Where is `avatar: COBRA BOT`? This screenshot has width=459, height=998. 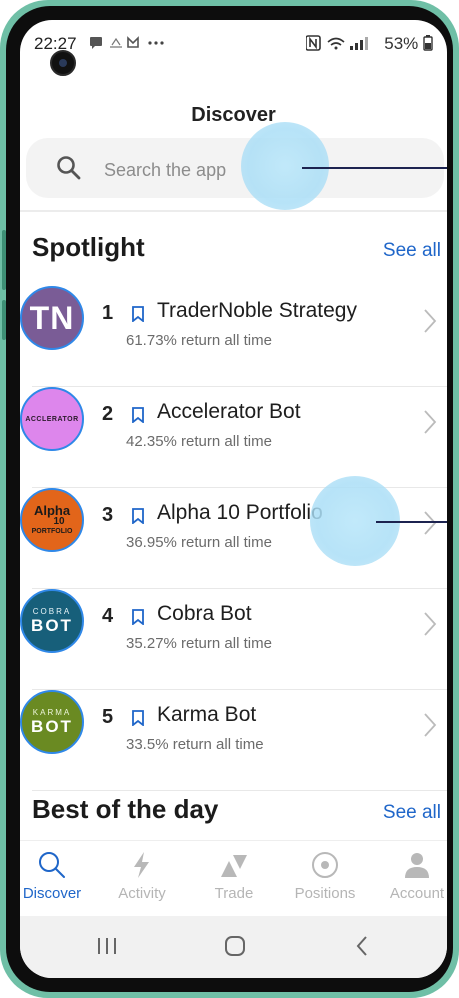 avatar: COBRA BOT is located at coordinates (52, 621).